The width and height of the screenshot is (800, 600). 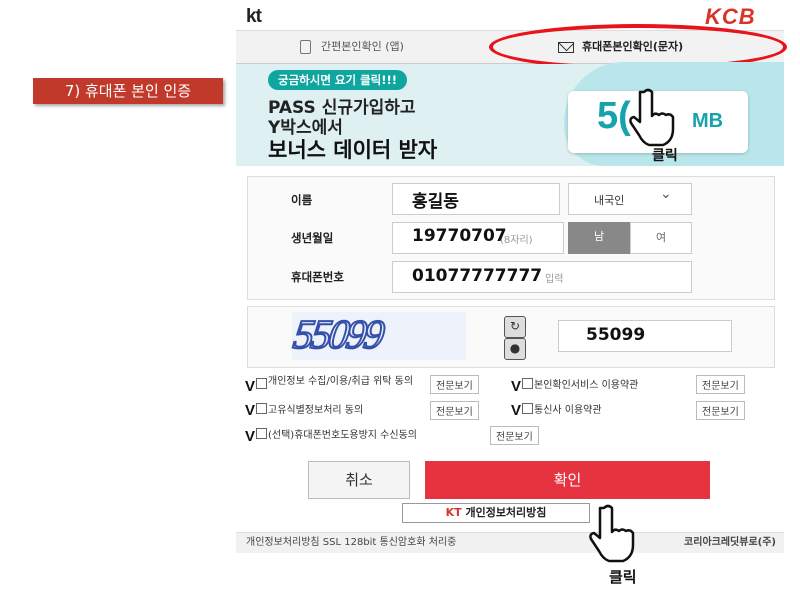 I want to click on tab-app-auth: 간편본인확인 (앱), so click(x=352, y=47).